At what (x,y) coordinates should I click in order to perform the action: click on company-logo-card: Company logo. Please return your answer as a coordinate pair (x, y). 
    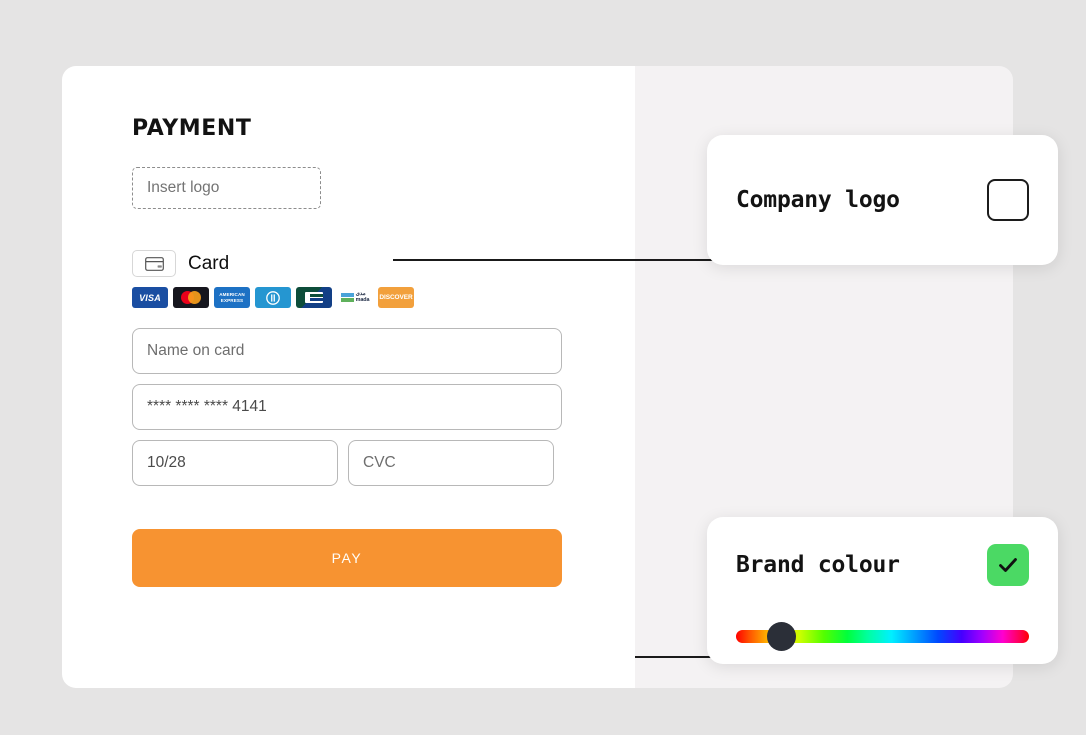
    Looking at the image, I should click on (882, 200).